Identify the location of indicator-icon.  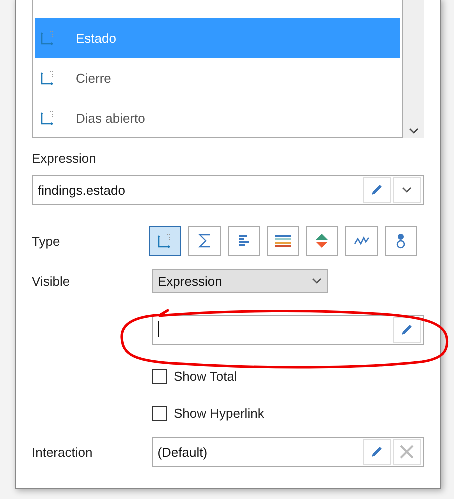
(400, 241).